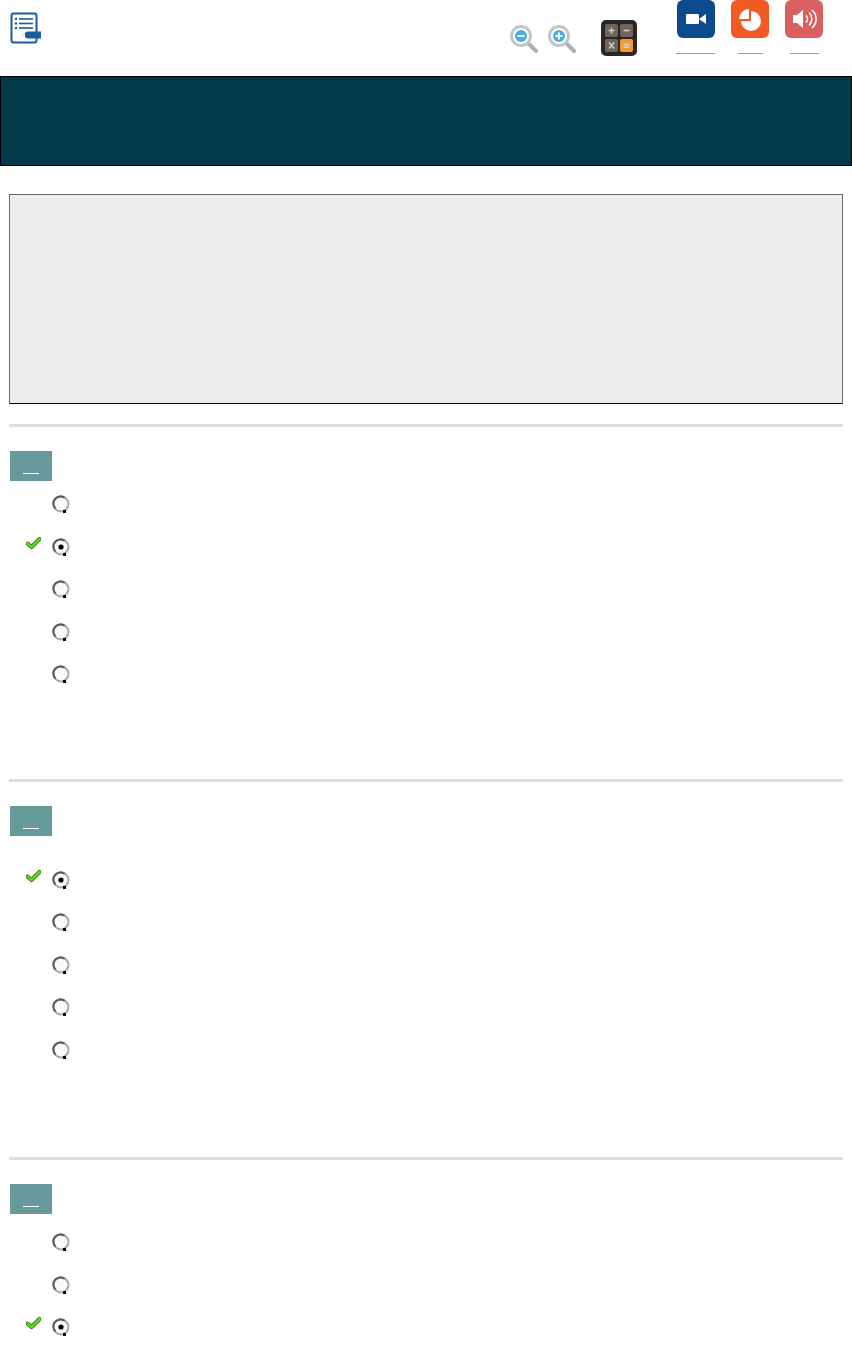 Image resolution: width=852 pixels, height=1348 pixels. I want to click on document-list-icon, so click(26, 28).